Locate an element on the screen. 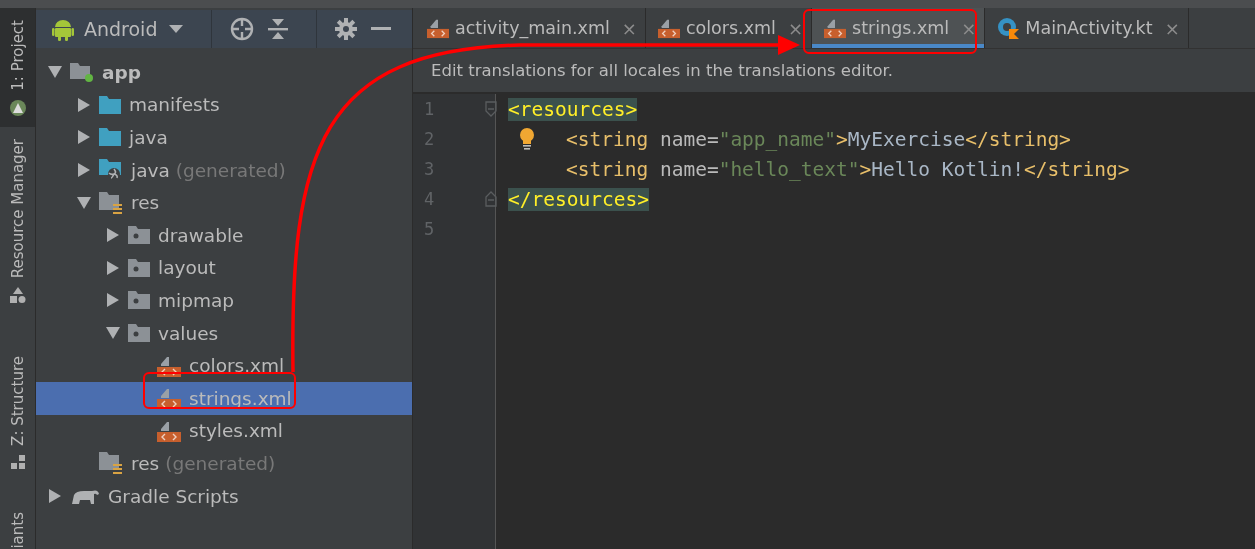 The height and width of the screenshot is (549, 1255). tool-window-tab: Z: Structure is located at coordinates (17, 412).